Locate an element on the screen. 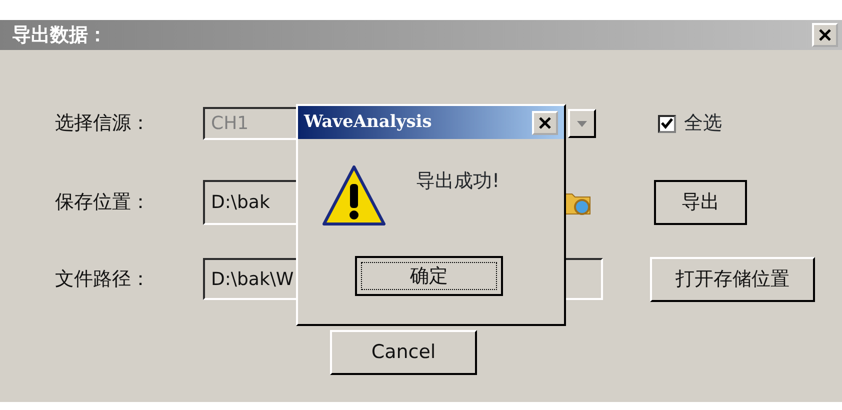 This screenshot has height=410, width=842. field-label: 保存位置： is located at coordinates (102, 203).